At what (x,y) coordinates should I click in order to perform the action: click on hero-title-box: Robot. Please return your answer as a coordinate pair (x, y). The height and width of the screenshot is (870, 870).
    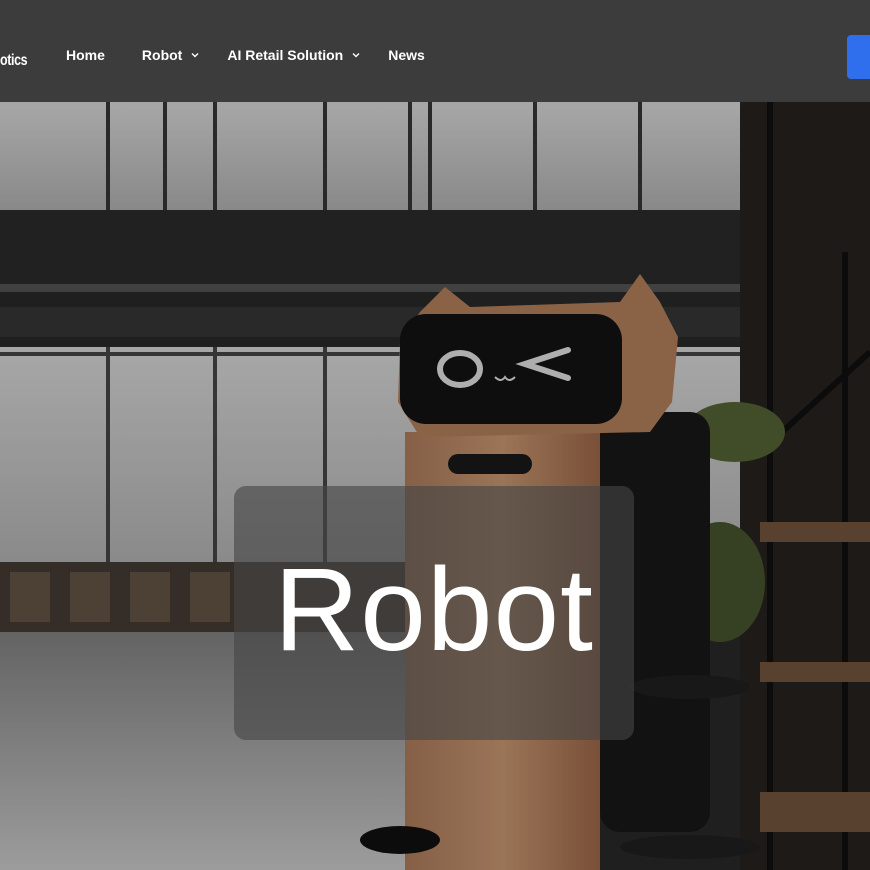
    Looking at the image, I should click on (434, 613).